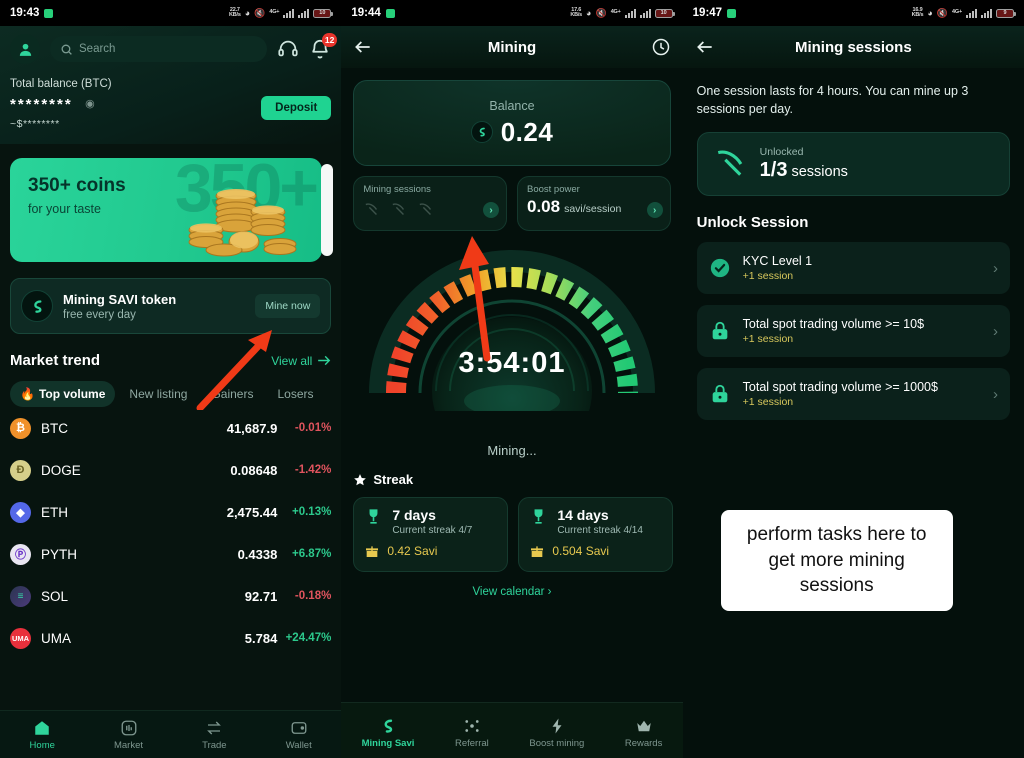 The image size is (1024, 758). I want to click on nav-item-mining-savi: Mining Savi, so click(388, 733).